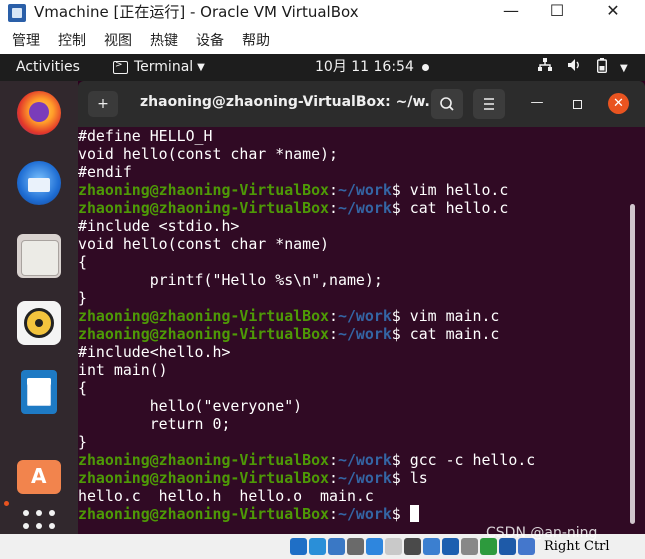 The height and width of the screenshot is (559, 645). Describe the element at coordinates (210, 41) in the screenshot. I see `menu-devices: 设备` at that location.